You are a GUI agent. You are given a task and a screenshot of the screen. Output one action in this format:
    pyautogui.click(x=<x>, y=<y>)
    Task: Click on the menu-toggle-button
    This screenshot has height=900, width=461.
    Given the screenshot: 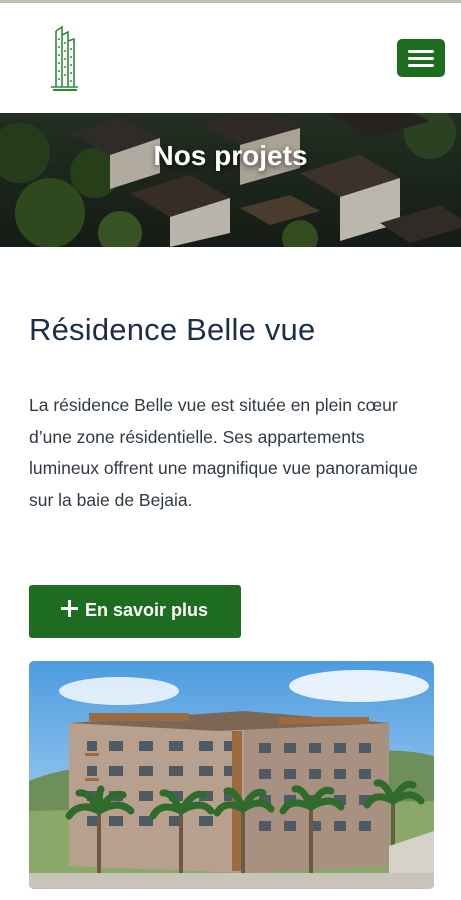 What is the action you would take?
    pyautogui.click(x=421, y=58)
    